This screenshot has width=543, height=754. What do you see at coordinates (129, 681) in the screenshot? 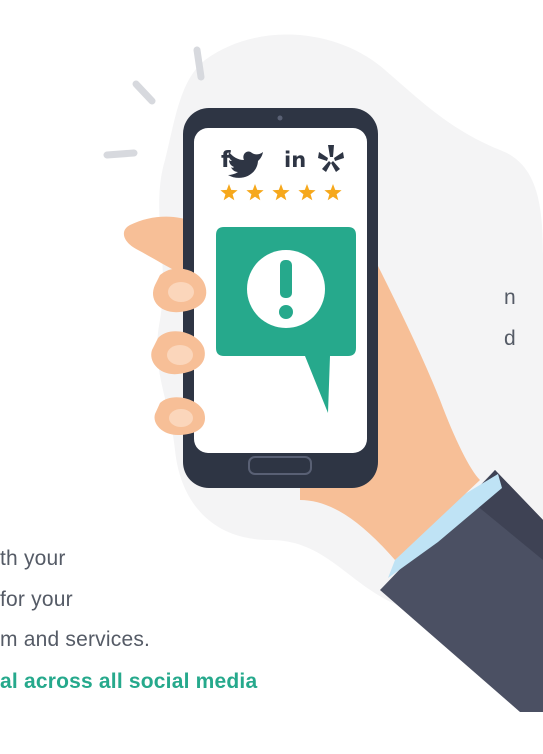
I see `highlight-text: al across all social media` at bounding box center [129, 681].